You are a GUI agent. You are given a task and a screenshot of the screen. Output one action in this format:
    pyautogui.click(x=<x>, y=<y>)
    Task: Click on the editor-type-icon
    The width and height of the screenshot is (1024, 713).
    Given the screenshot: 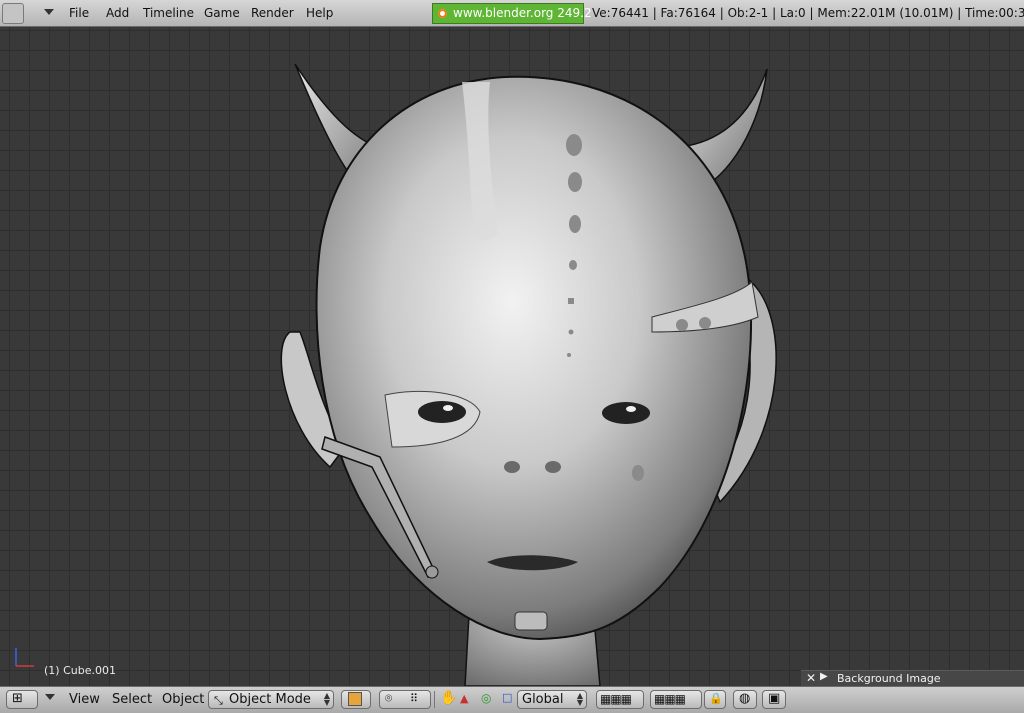 What is the action you would take?
    pyautogui.click(x=13, y=13)
    